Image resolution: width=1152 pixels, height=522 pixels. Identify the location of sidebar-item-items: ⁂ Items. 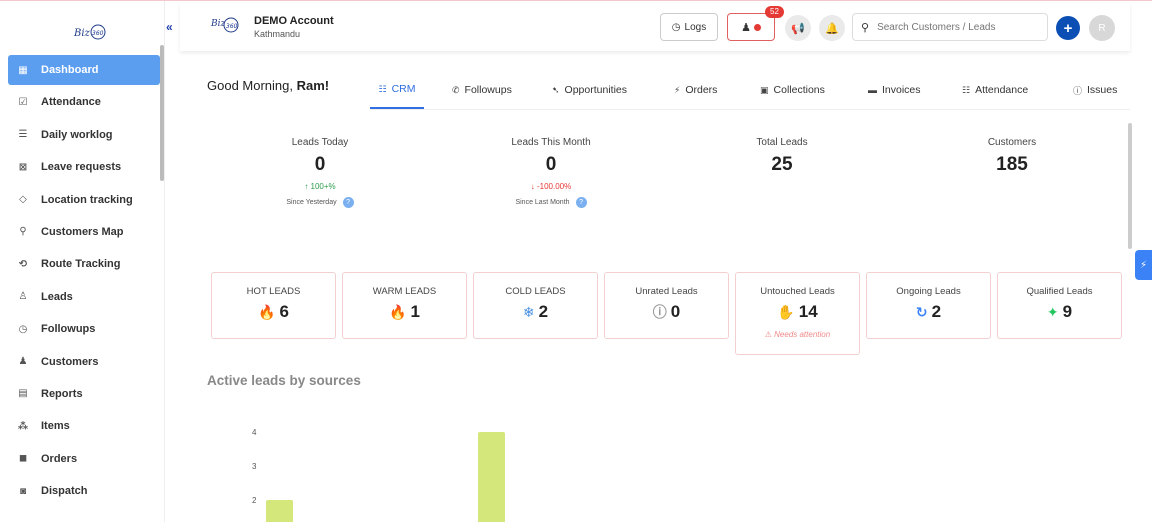
(84, 426).